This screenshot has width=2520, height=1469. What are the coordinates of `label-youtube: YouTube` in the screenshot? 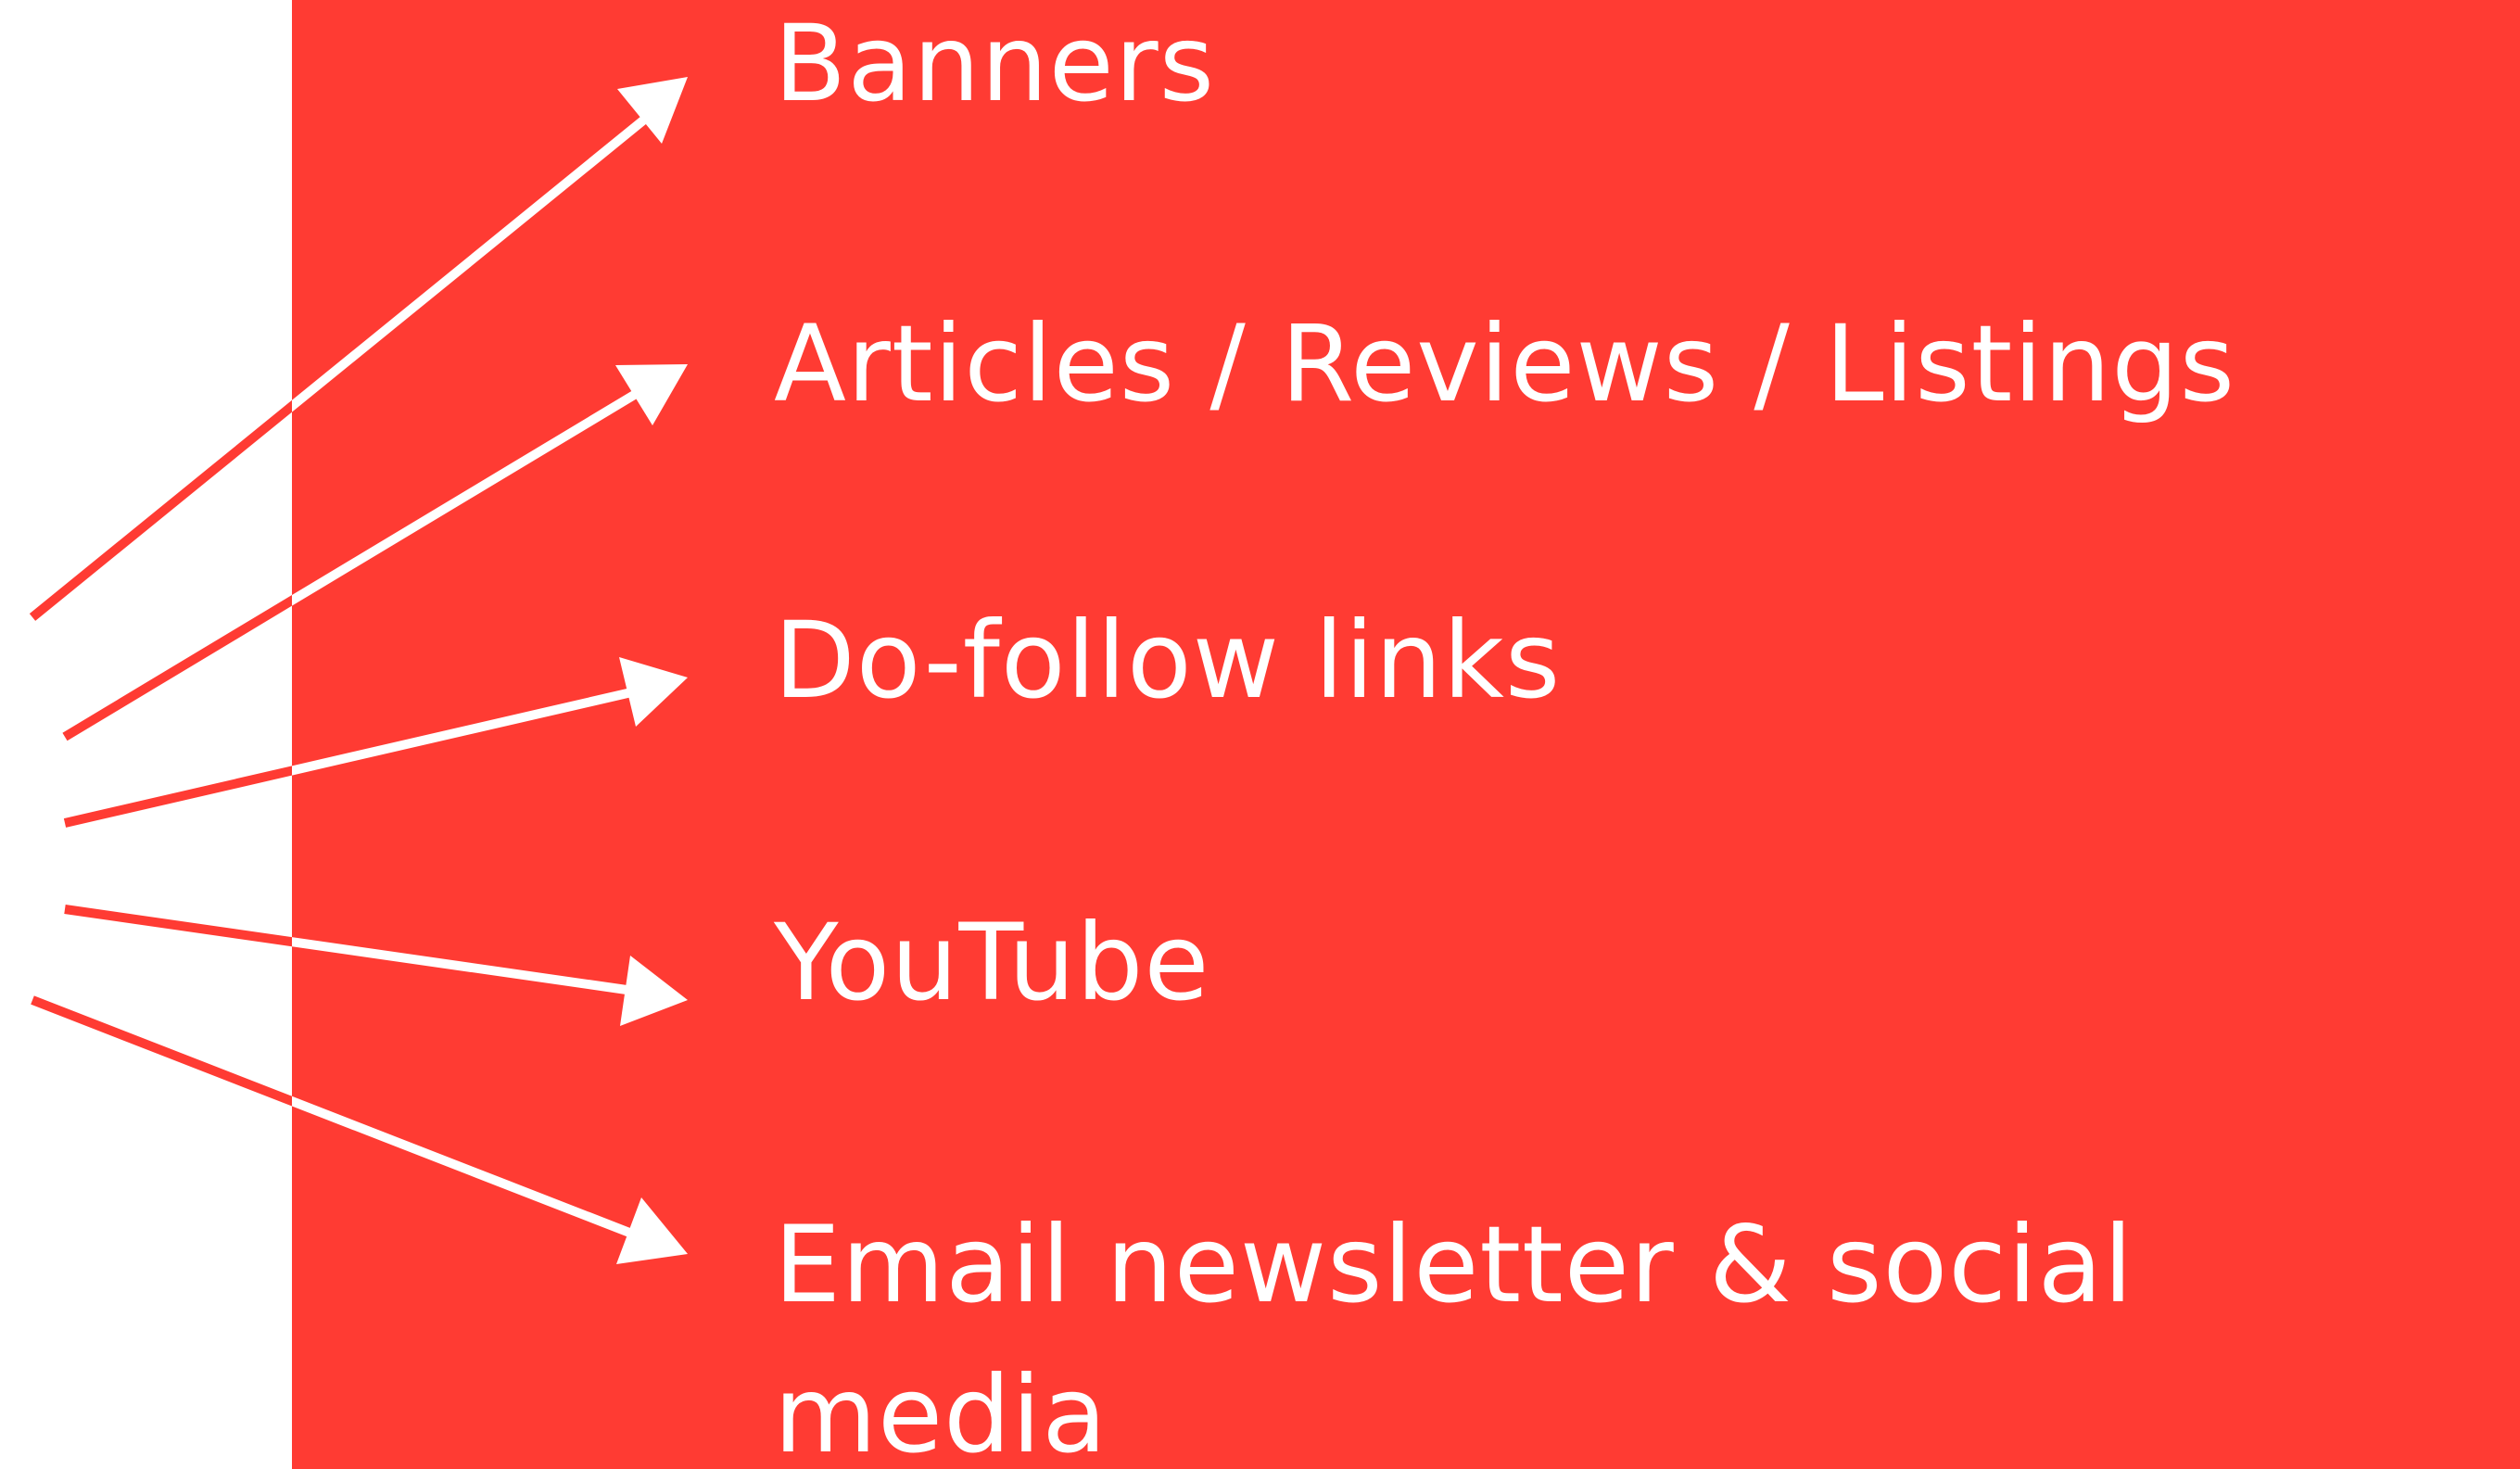 It's located at (992, 962).